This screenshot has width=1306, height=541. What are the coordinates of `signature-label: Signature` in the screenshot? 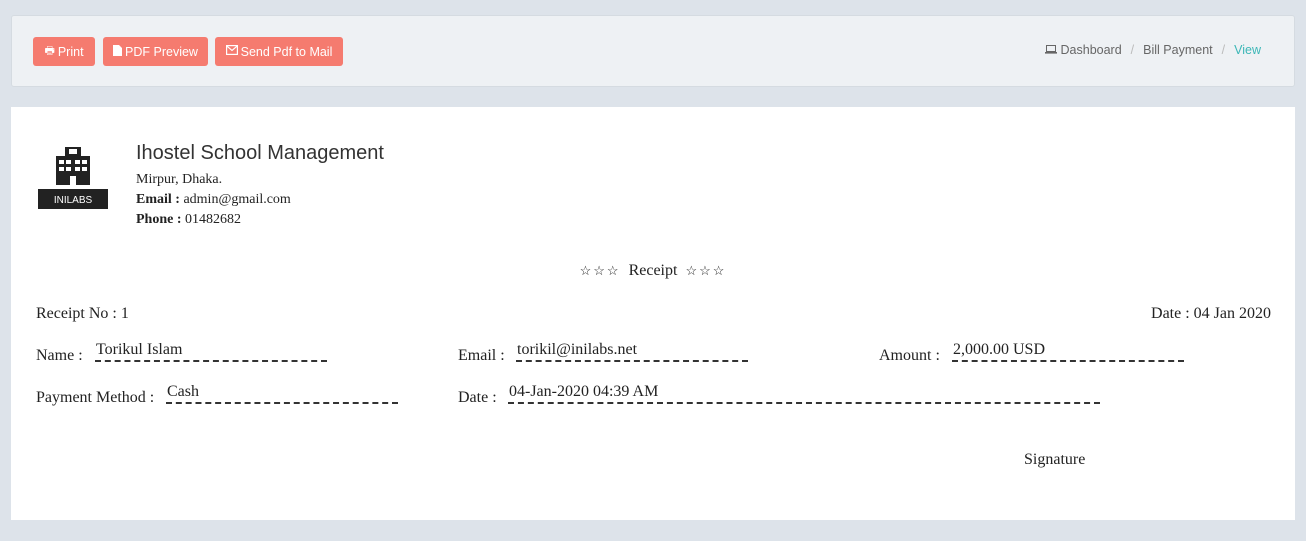 It's located at (1055, 459).